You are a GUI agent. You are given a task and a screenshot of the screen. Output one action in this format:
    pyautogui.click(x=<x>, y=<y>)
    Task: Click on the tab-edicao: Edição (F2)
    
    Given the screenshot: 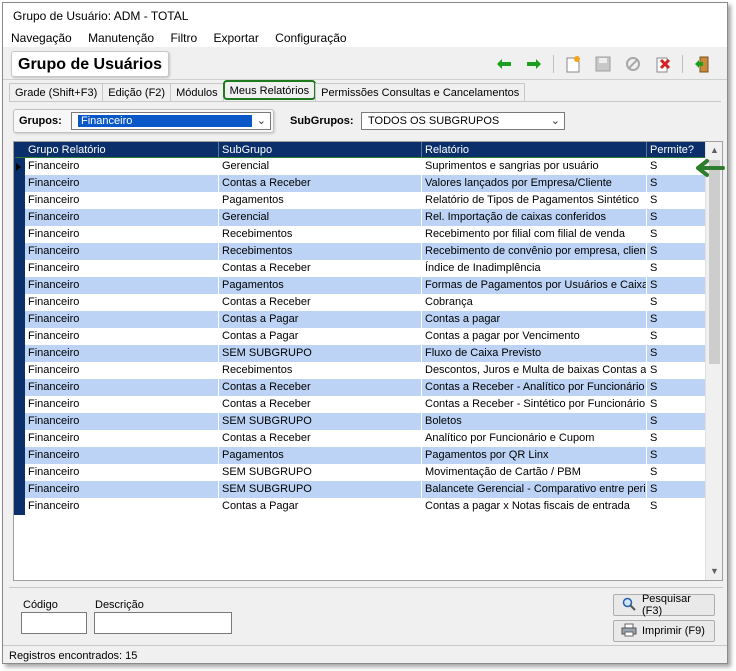 What is the action you would take?
    pyautogui.click(x=137, y=92)
    